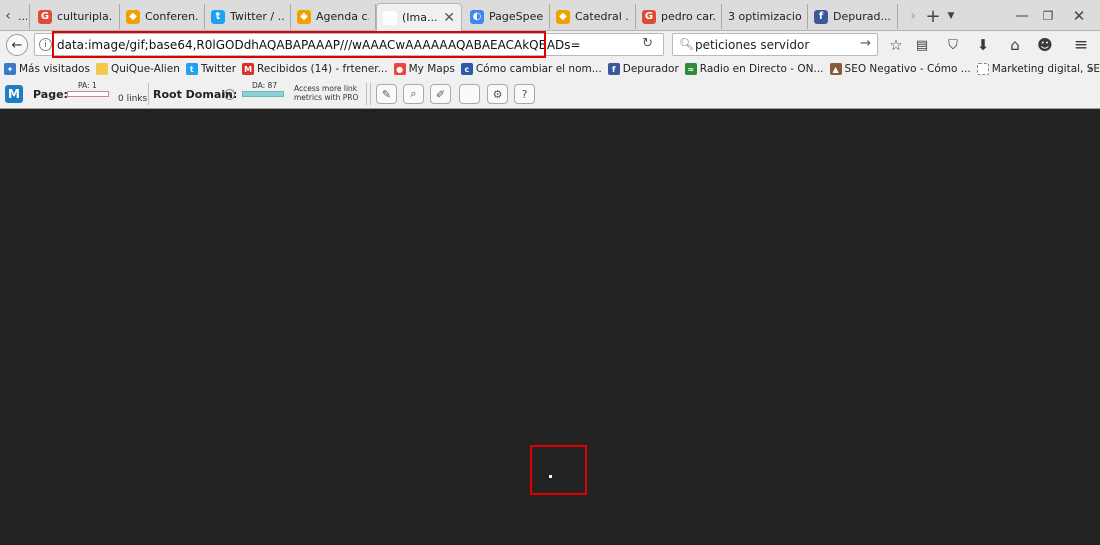 Image resolution: width=1100 pixels, height=545 pixels. What do you see at coordinates (17, 45) in the screenshot?
I see `back-icon: ←` at bounding box center [17, 45].